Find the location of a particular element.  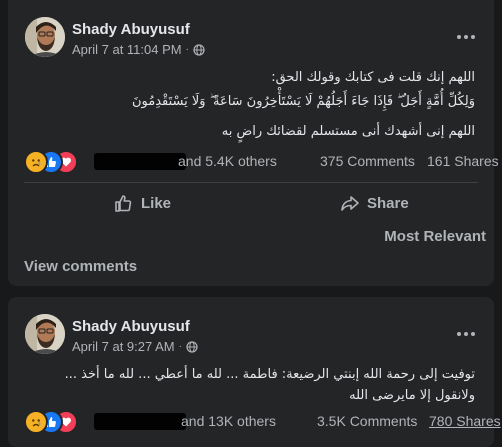

shares-count: 161 Shares is located at coordinates (463, 161).